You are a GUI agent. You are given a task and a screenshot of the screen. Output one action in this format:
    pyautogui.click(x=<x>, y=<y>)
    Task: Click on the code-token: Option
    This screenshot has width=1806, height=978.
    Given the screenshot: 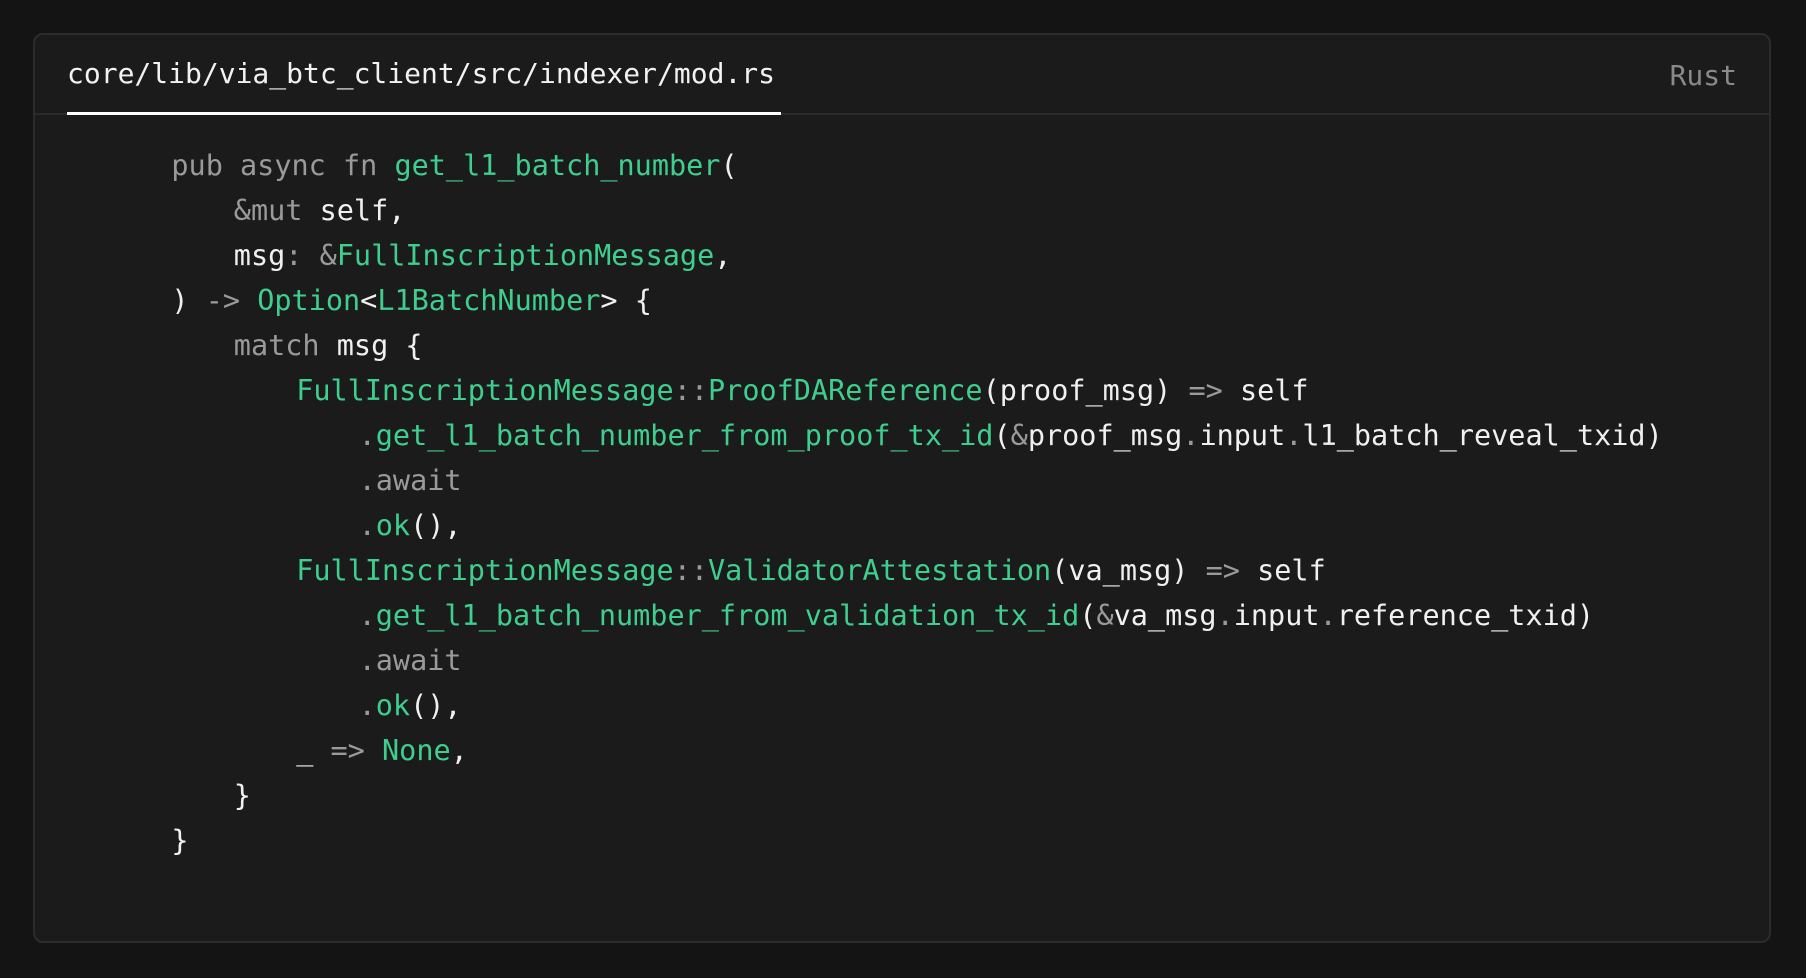 What is the action you would take?
    pyautogui.click(x=309, y=300)
    